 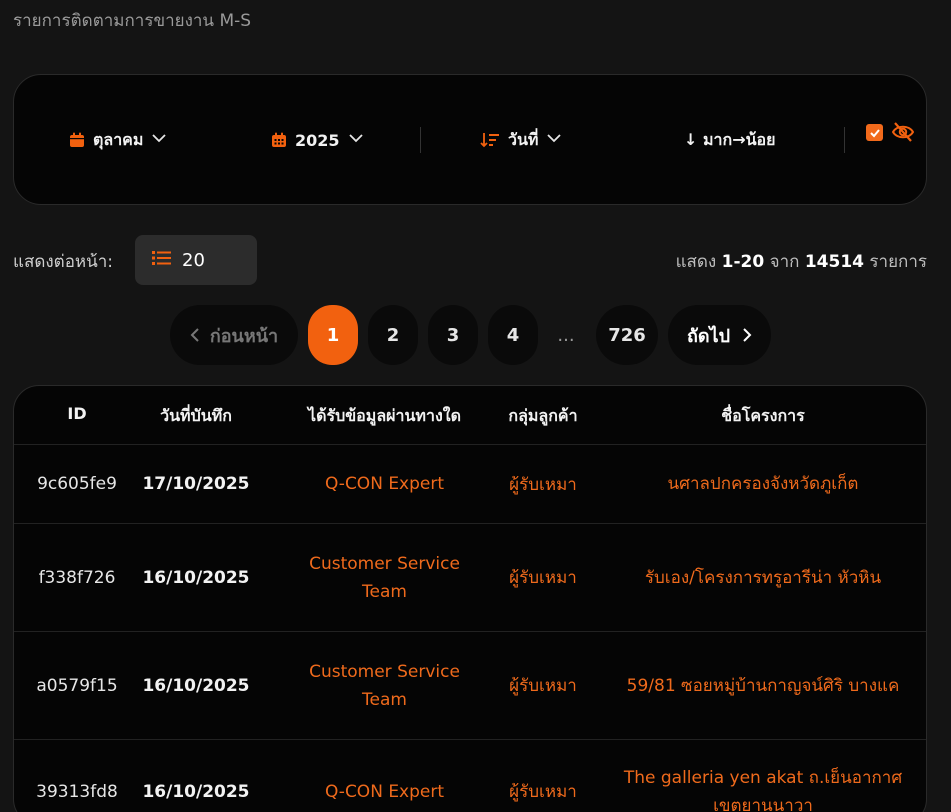 What do you see at coordinates (63, 262) in the screenshot?
I see `per-page-label: แสดงต่อหน้า:` at bounding box center [63, 262].